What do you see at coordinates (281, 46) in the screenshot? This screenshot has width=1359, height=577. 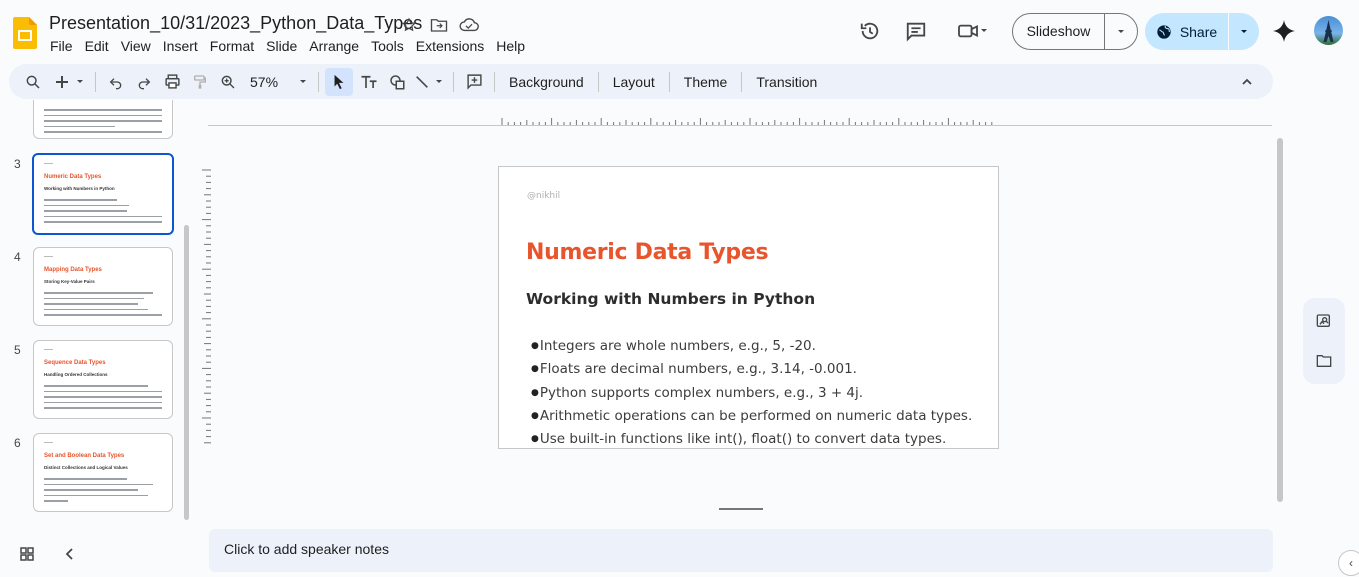 I see `menu-slide: Slide` at bounding box center [281, 46].